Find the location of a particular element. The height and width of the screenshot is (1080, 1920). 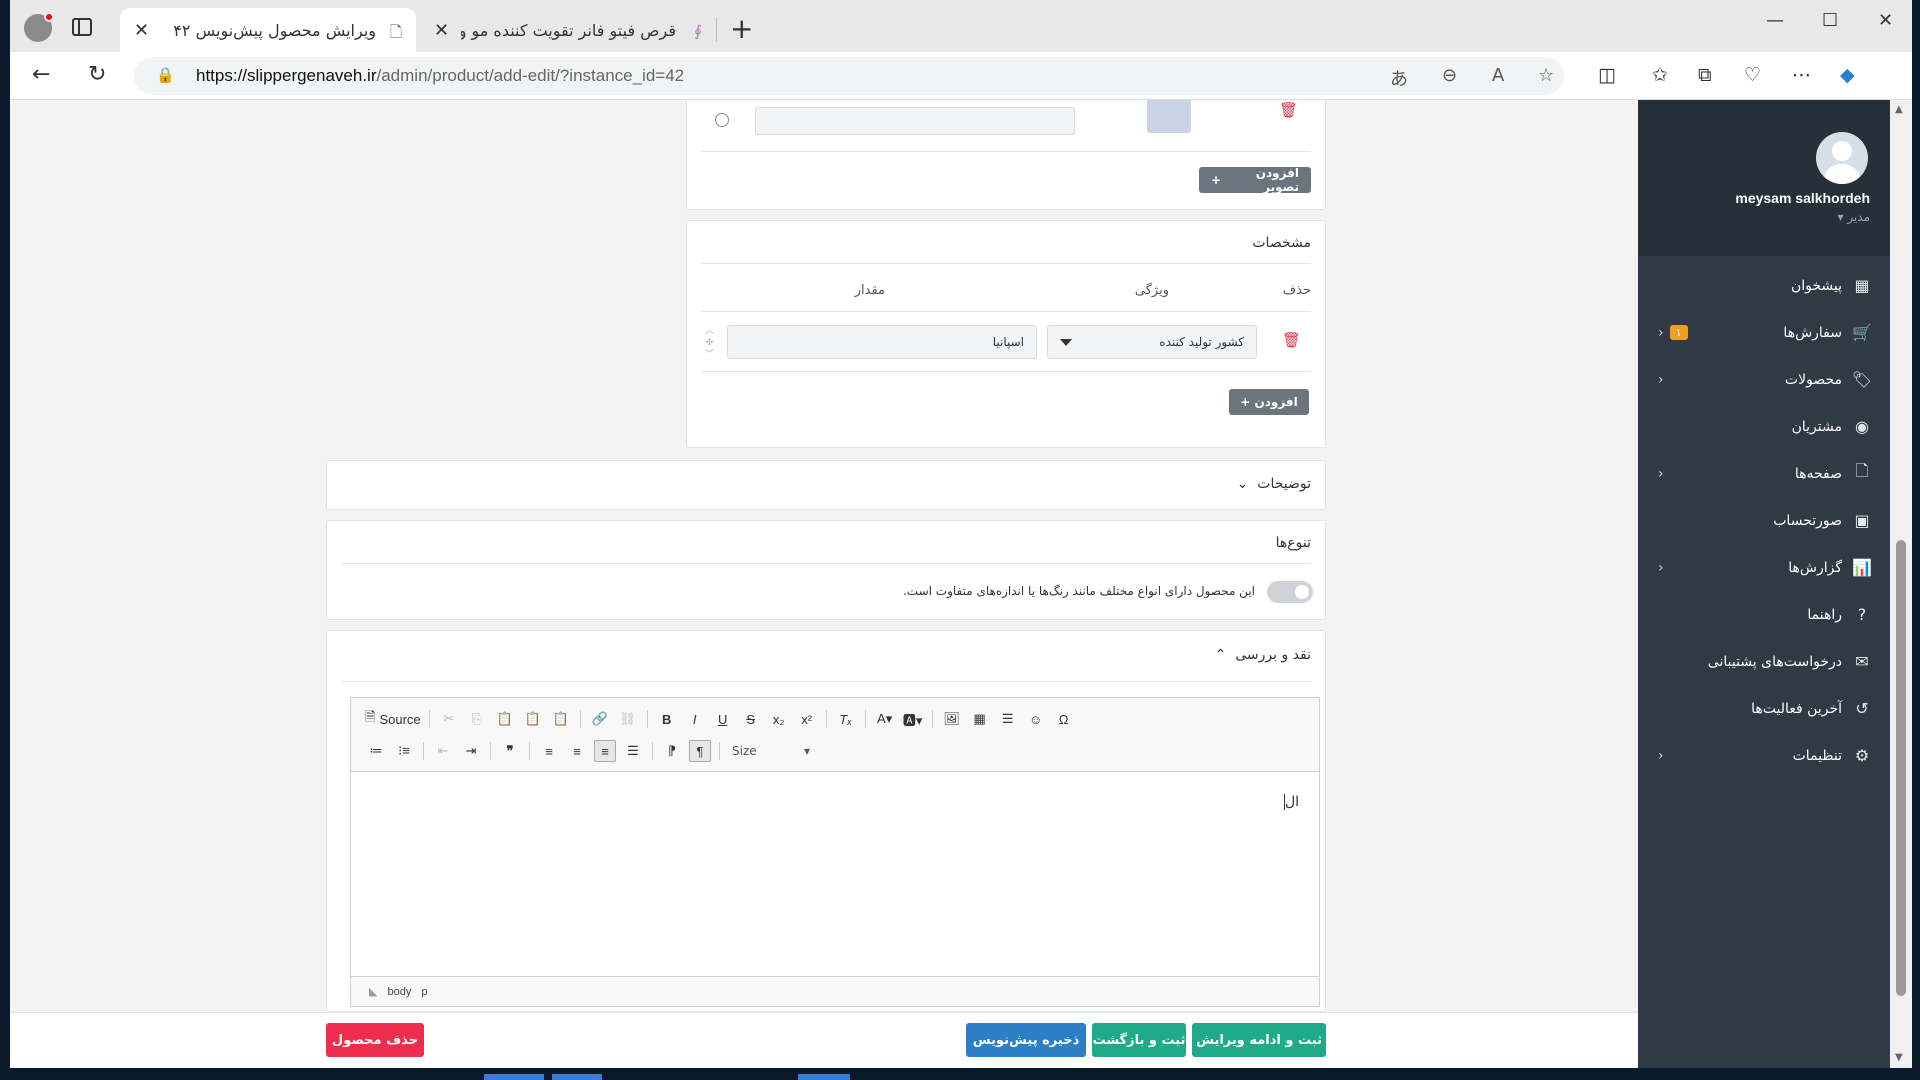

split-screen-icon: ◫ is located at coordinates (1607, 75).